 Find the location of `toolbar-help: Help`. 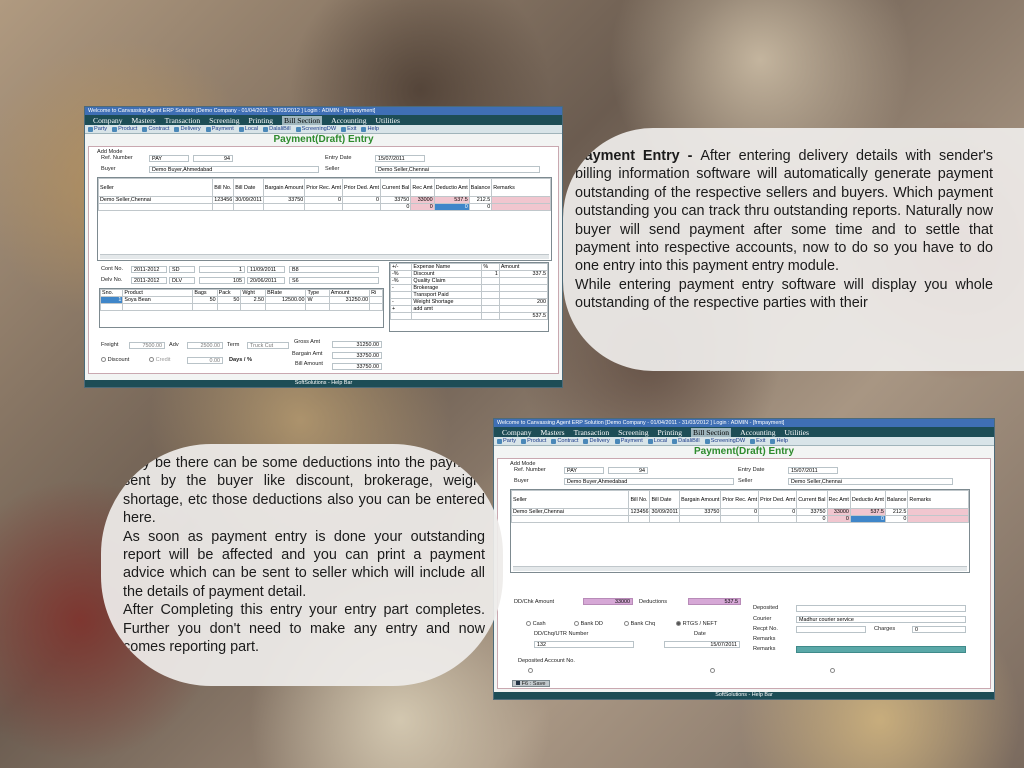

toolbar-help: Help is located at coordinates (779, 441).